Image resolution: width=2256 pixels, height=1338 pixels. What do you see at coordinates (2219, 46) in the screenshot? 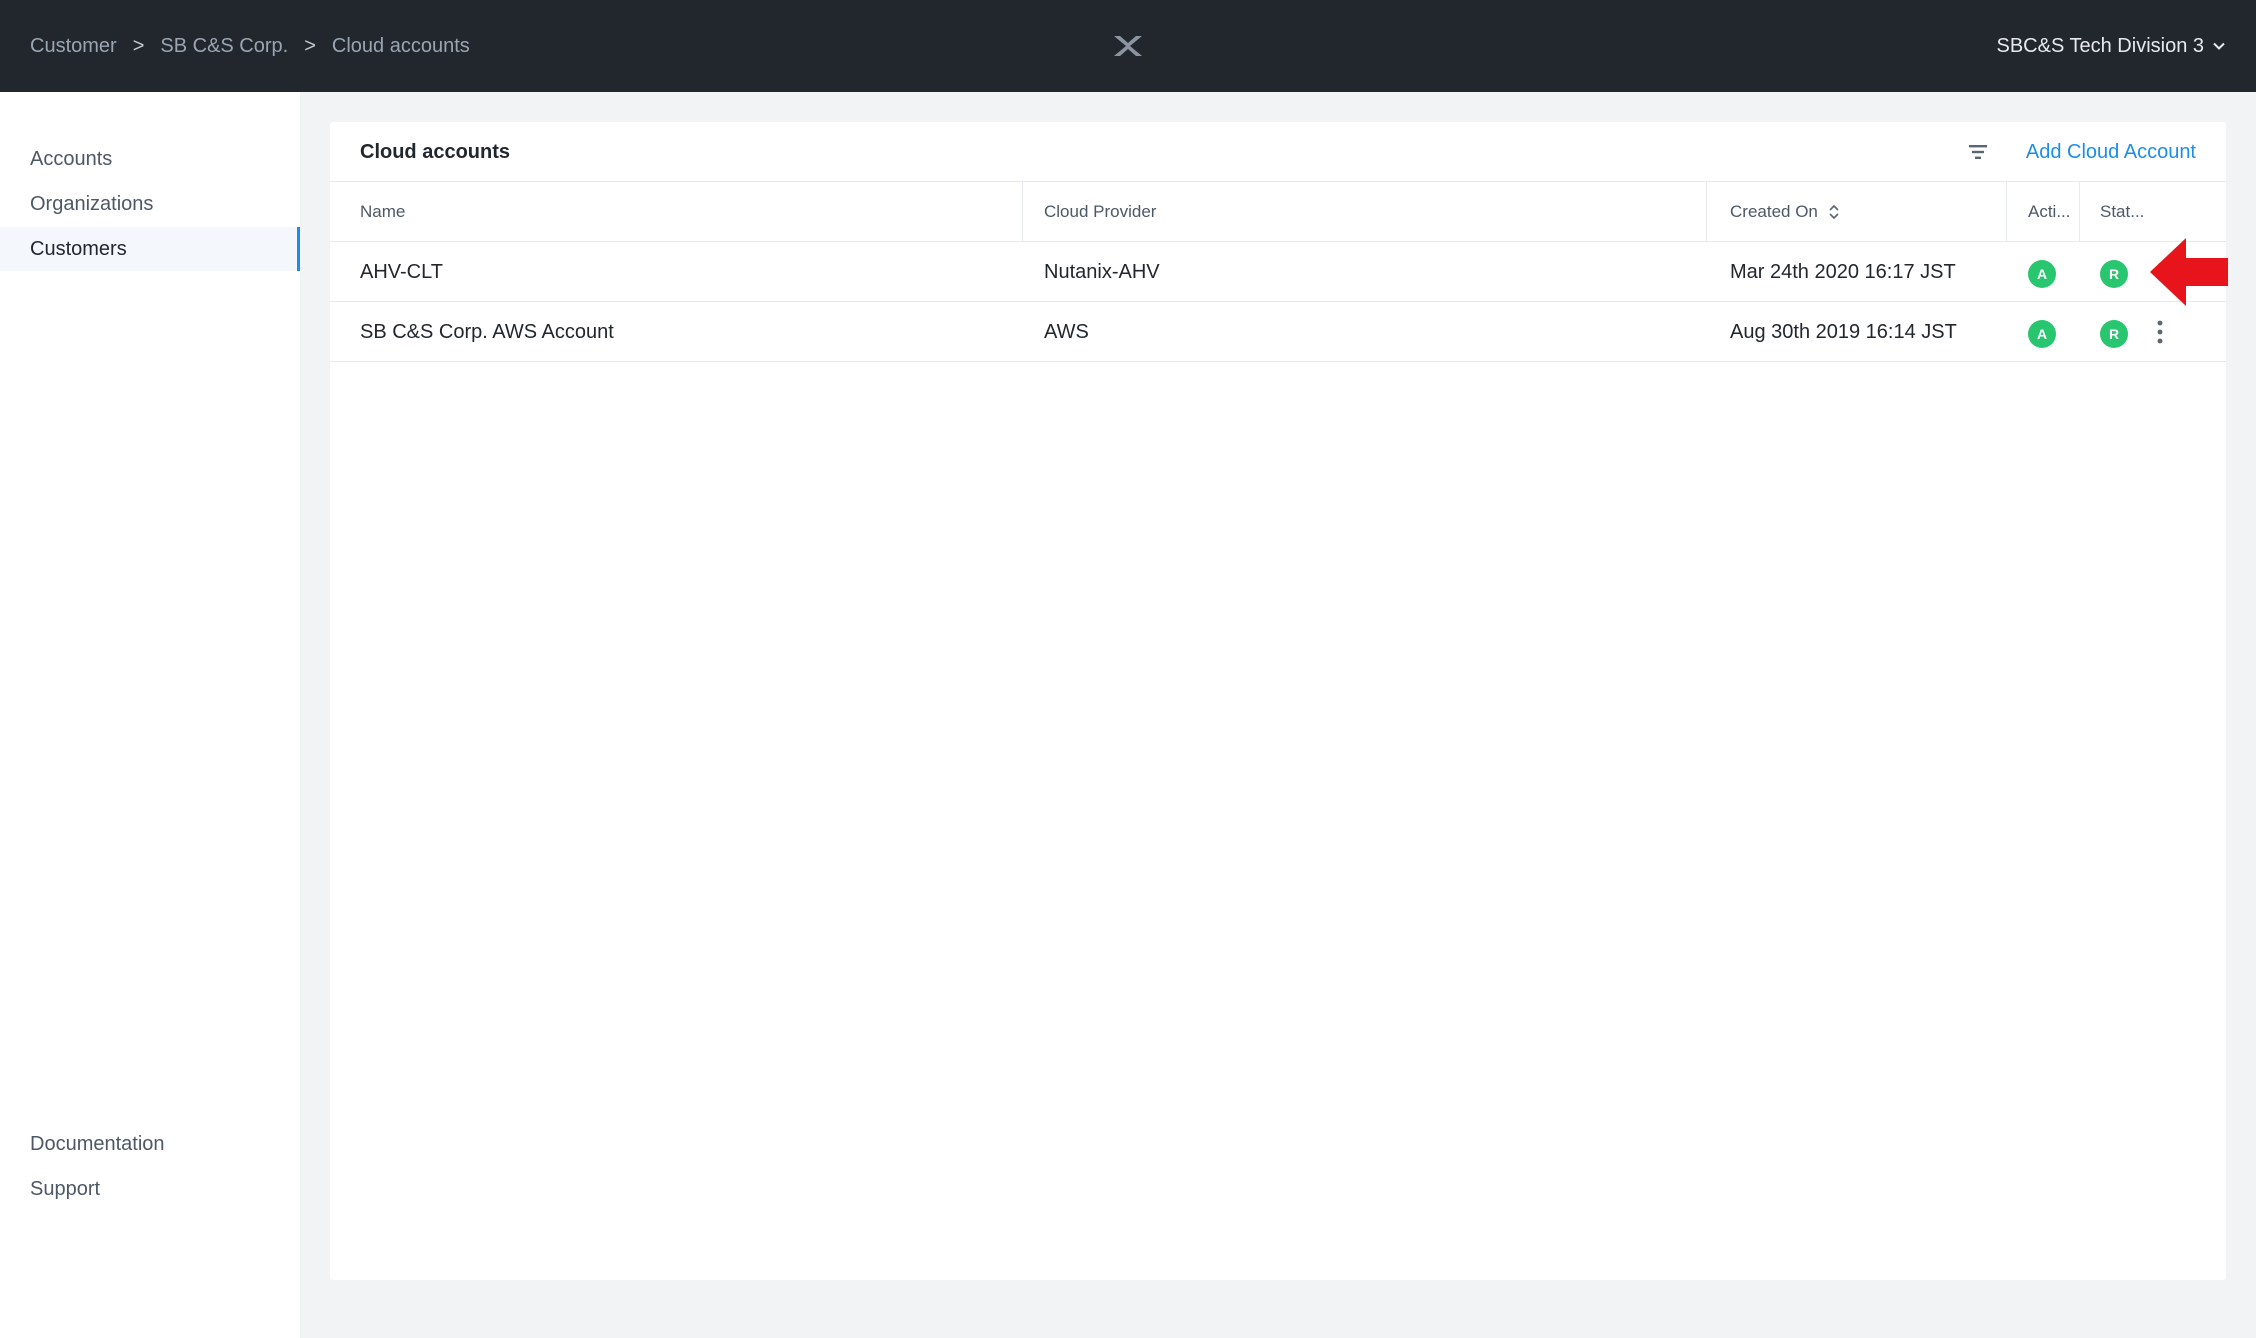
I see `chevron-down-icon` at bounding box center [2219, 46].